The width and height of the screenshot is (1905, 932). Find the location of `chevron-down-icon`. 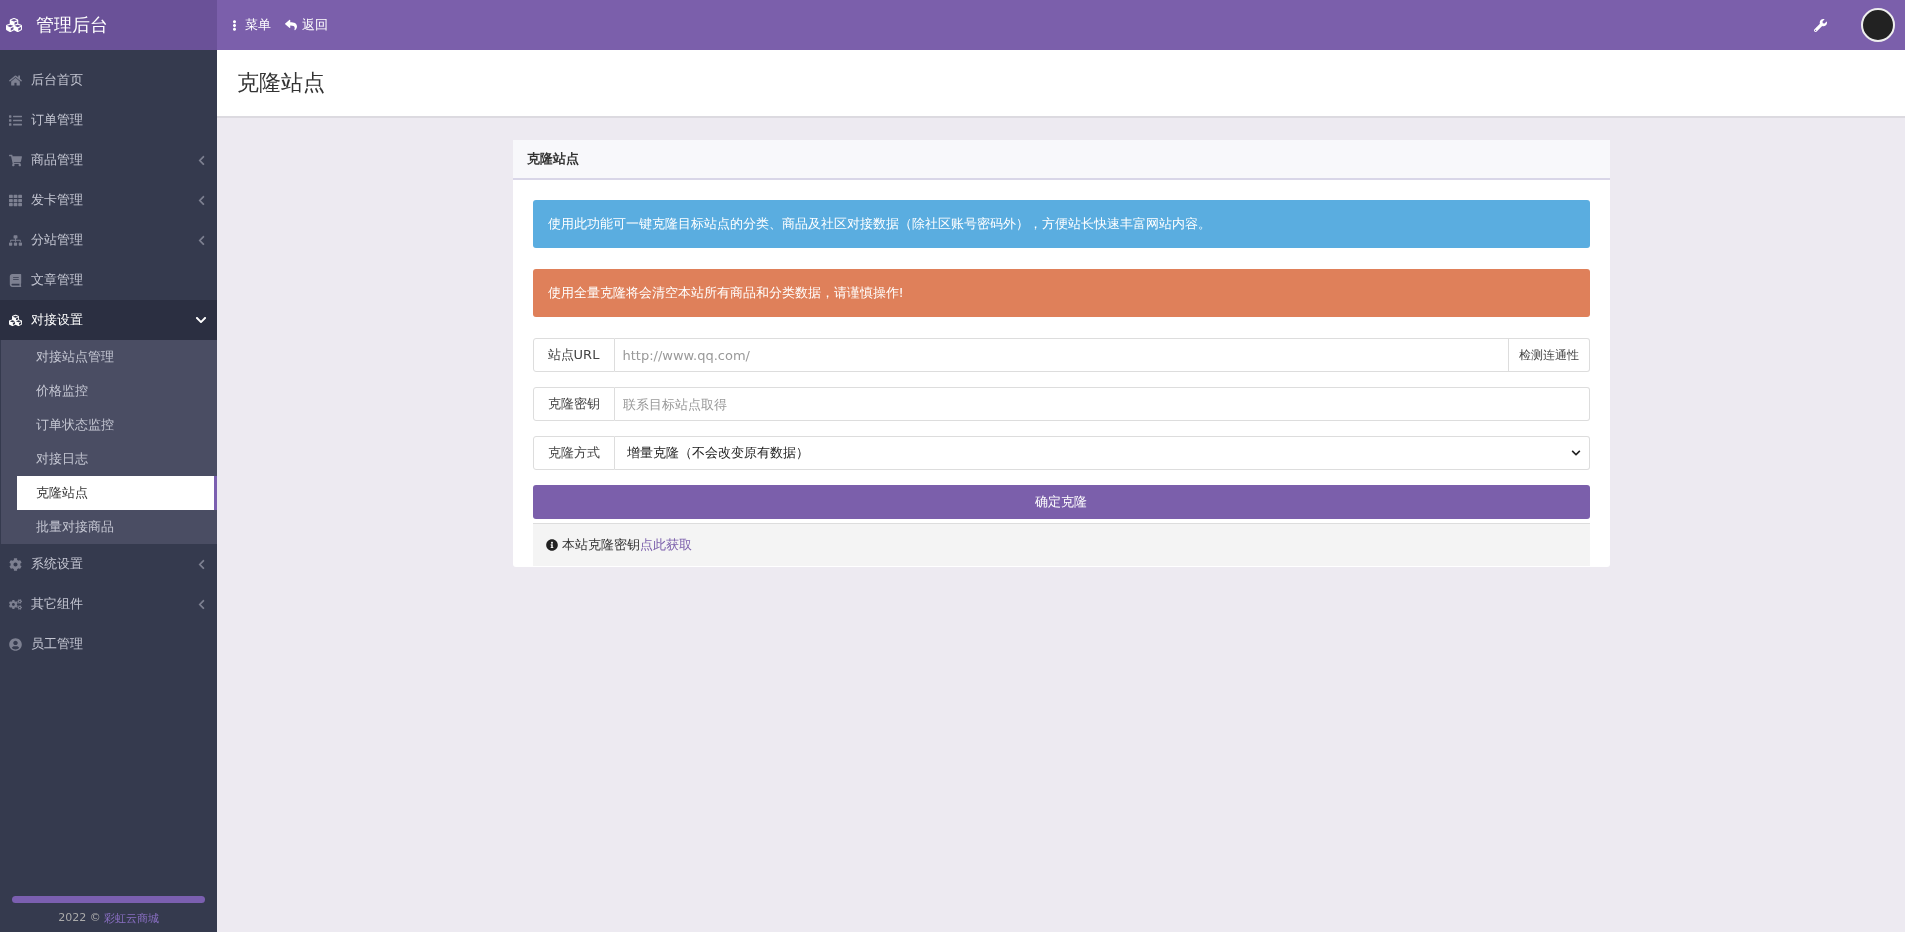

chevron-down-icon is located at coordinates (1575, 453).